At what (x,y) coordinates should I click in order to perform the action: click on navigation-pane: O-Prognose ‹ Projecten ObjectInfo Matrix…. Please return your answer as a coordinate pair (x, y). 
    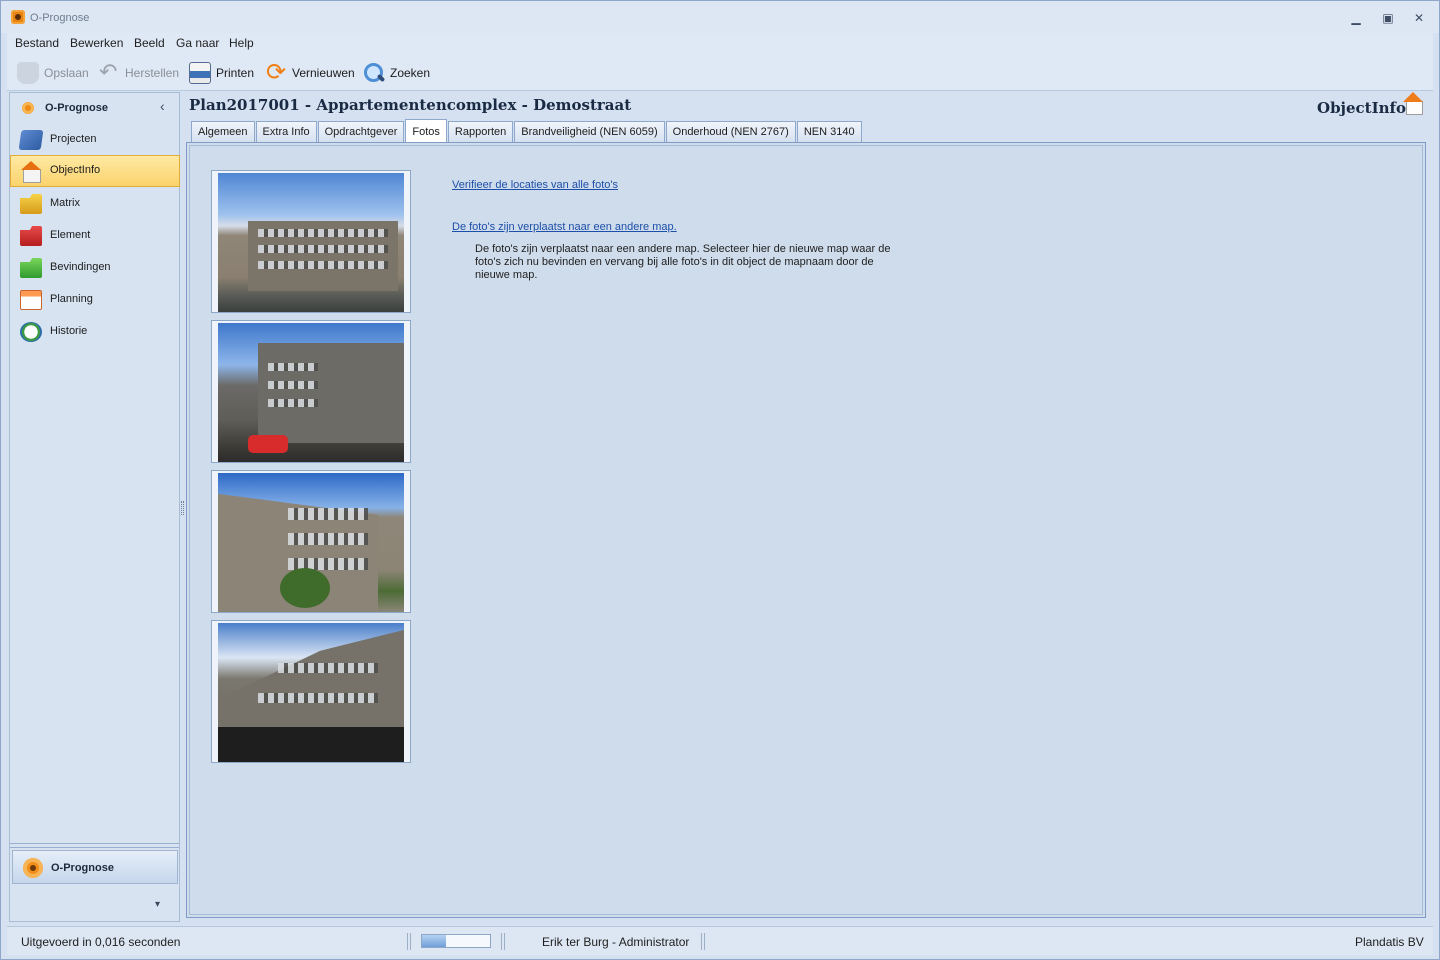
    Looking at the image, I should click on (94, 507).